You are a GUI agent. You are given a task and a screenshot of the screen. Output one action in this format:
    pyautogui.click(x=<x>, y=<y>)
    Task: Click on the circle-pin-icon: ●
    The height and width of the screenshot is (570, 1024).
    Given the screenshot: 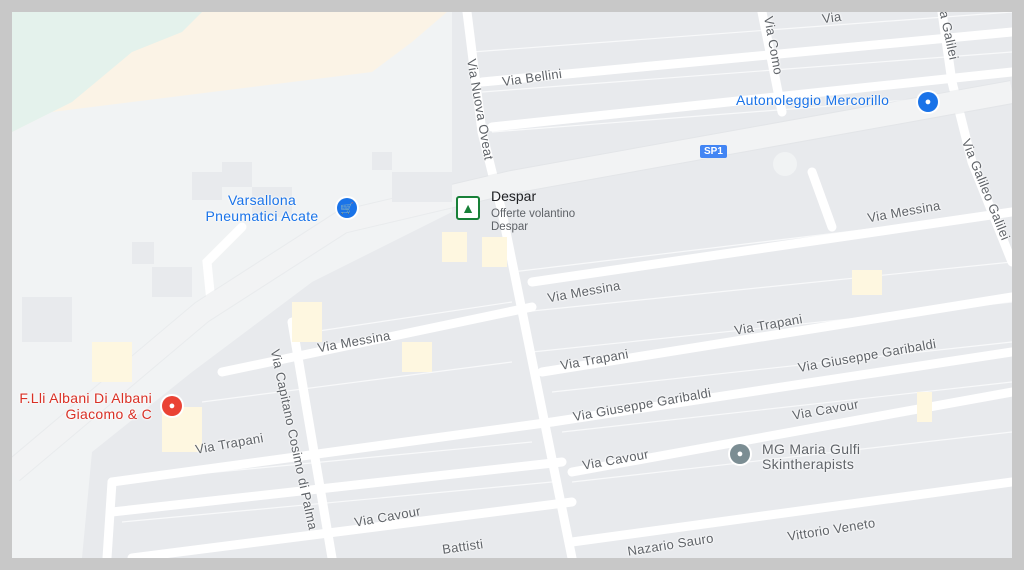 What is the action you would take?
    pyautogui.click(x=740, y=454)
    